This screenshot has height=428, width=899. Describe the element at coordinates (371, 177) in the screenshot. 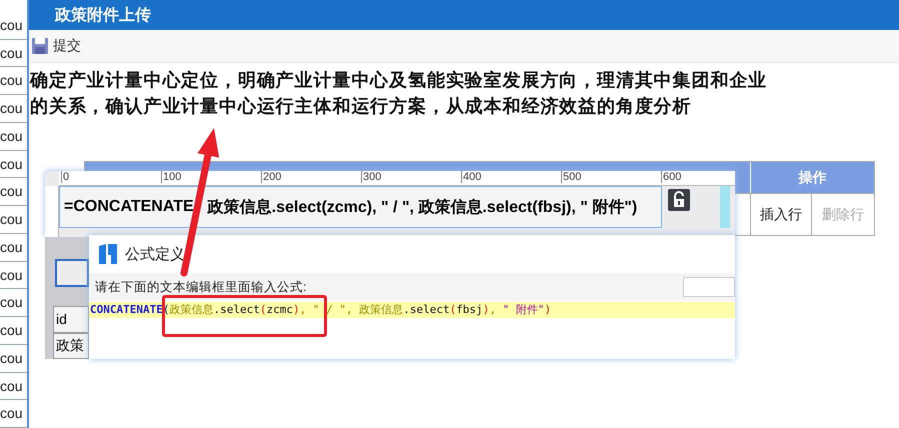

I see `ruler-mark: 300` at that location.